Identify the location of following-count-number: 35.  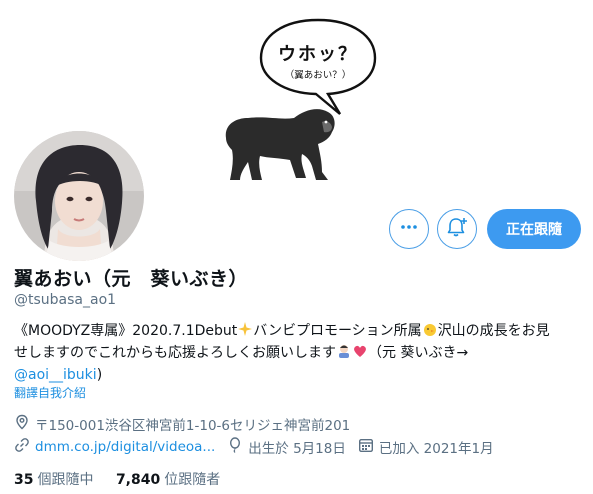
(24, 480).